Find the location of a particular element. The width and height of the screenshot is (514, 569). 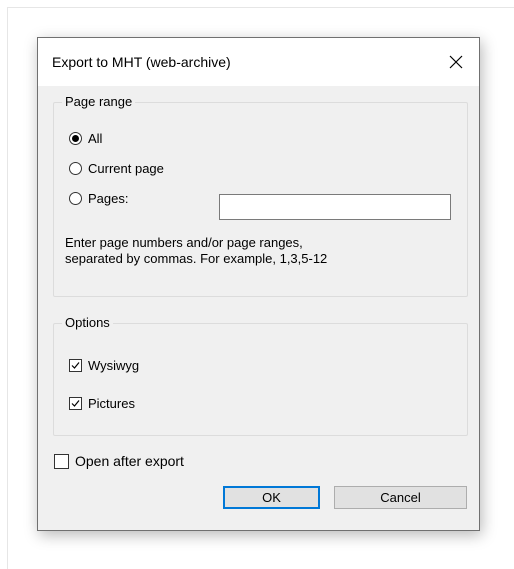

open-after-export-label: Open after export is located at coordinates (129, 461).